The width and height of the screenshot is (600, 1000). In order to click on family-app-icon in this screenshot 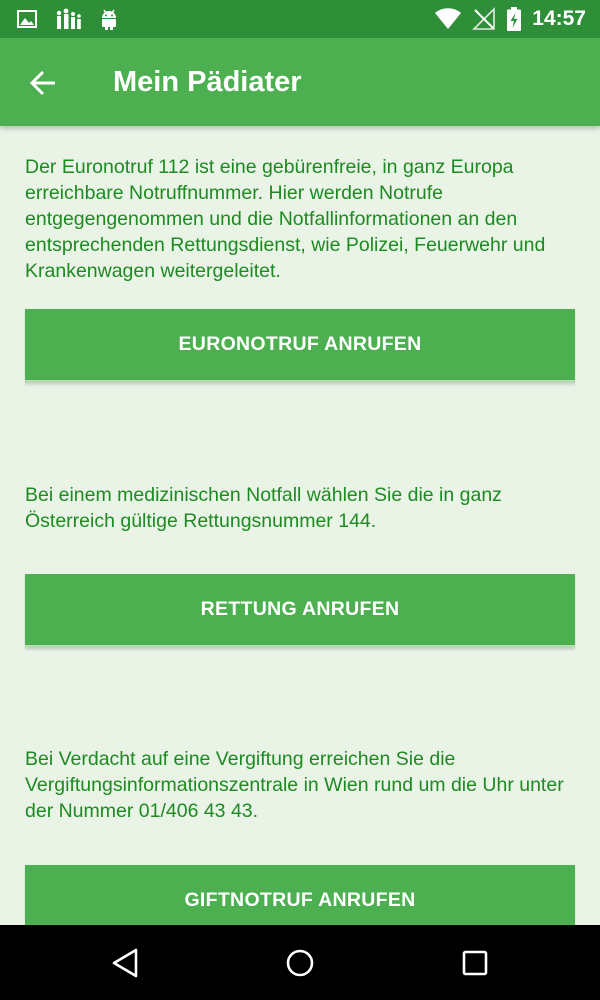, I will do `click(68, 18)`.